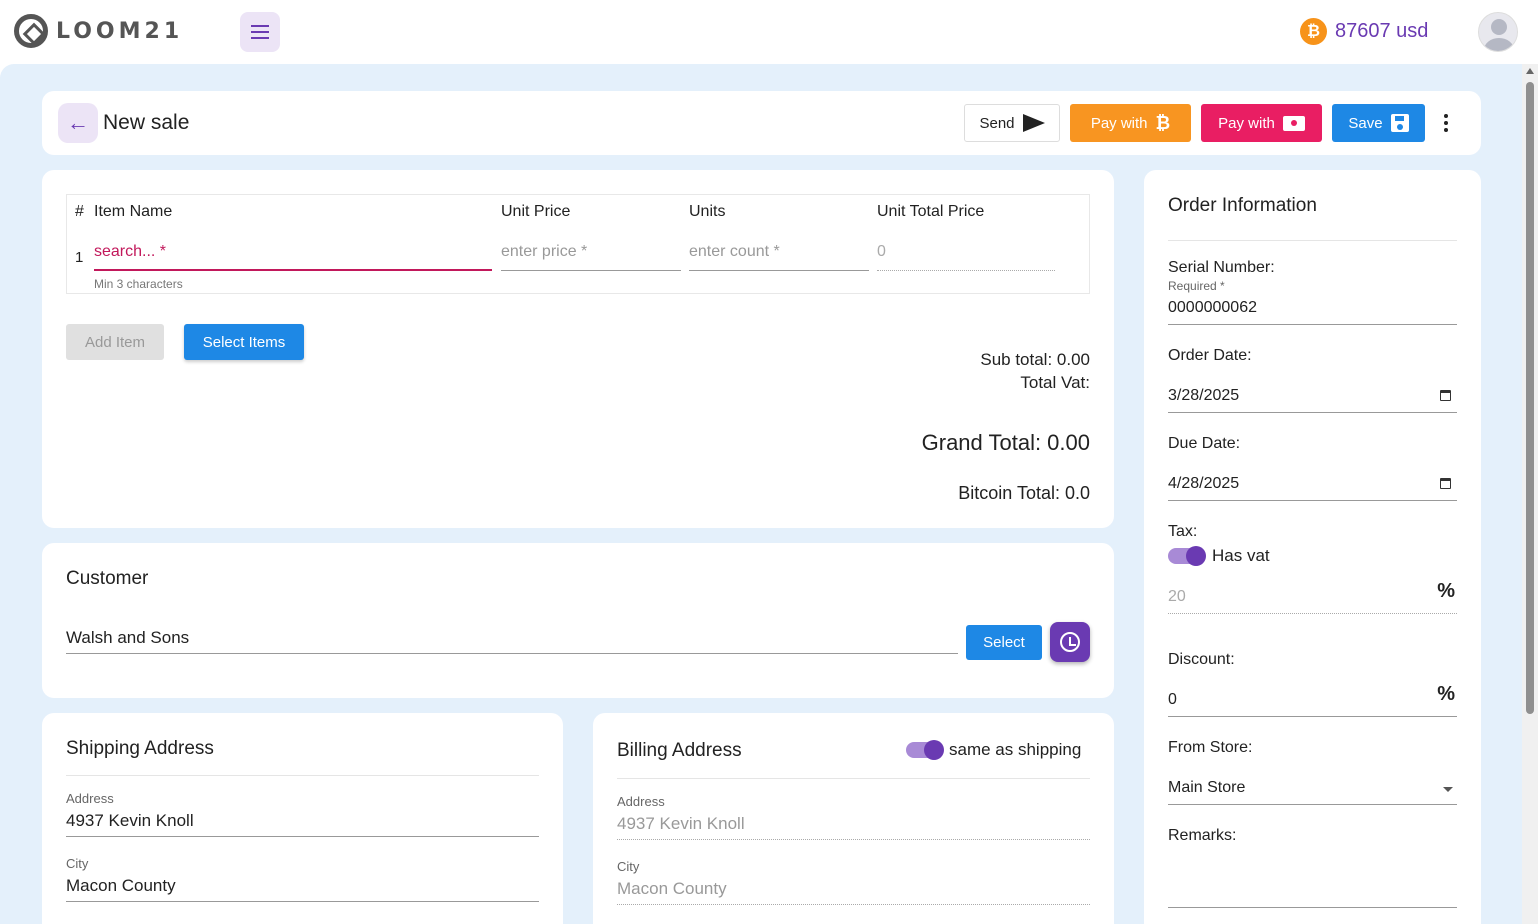  I want to click on unit-price-input: enter price *, so click(591, 257).